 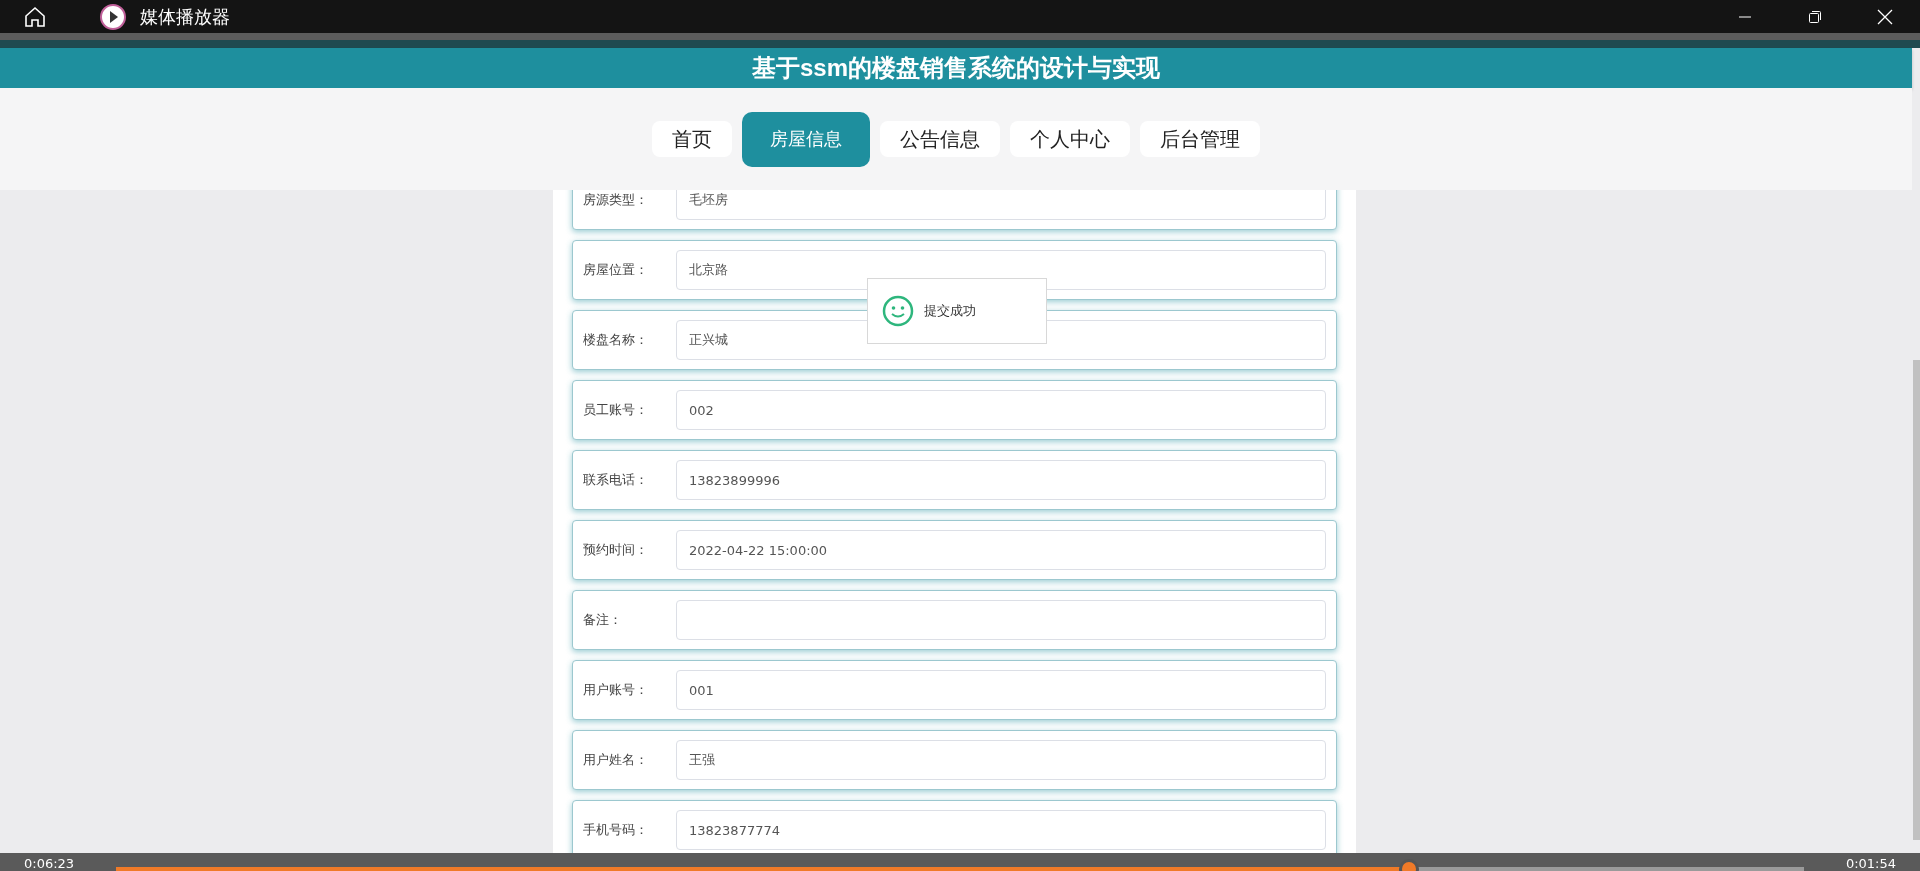 I want to click on field-label: 楼盘名称：, so click(x=616, y=340).